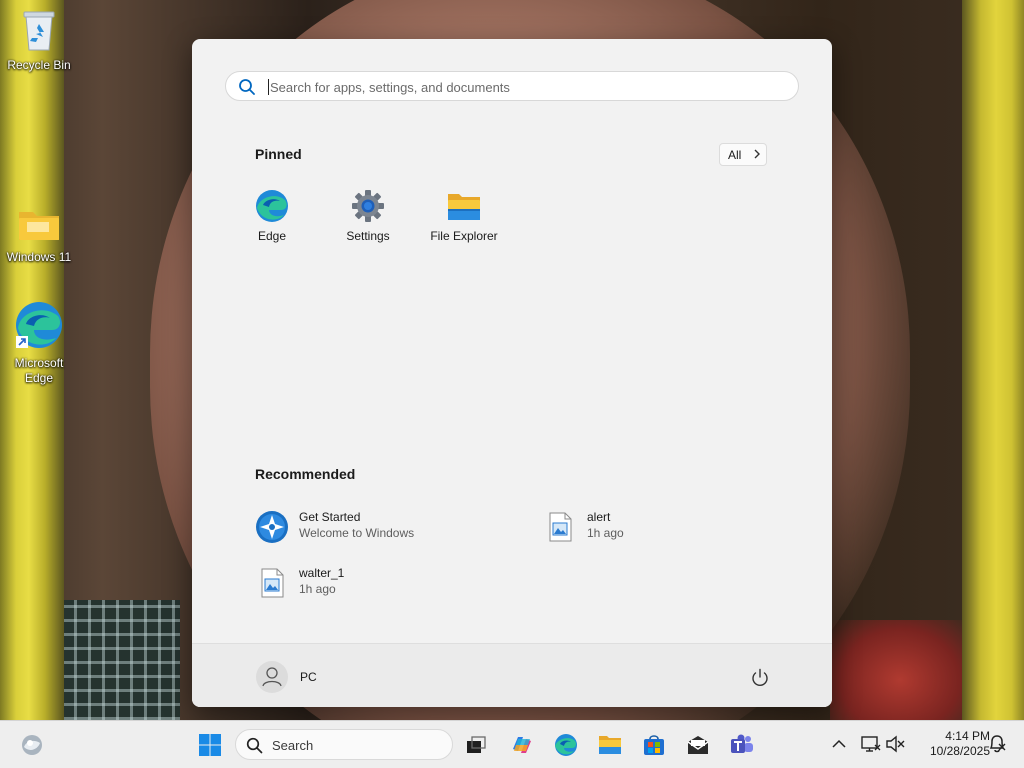 The width and height of the screenshot is (1024, 768). Describe the element at coordinates (967, 736) in the screenshot. I see `clock-time: 4:14 PM` at that location.